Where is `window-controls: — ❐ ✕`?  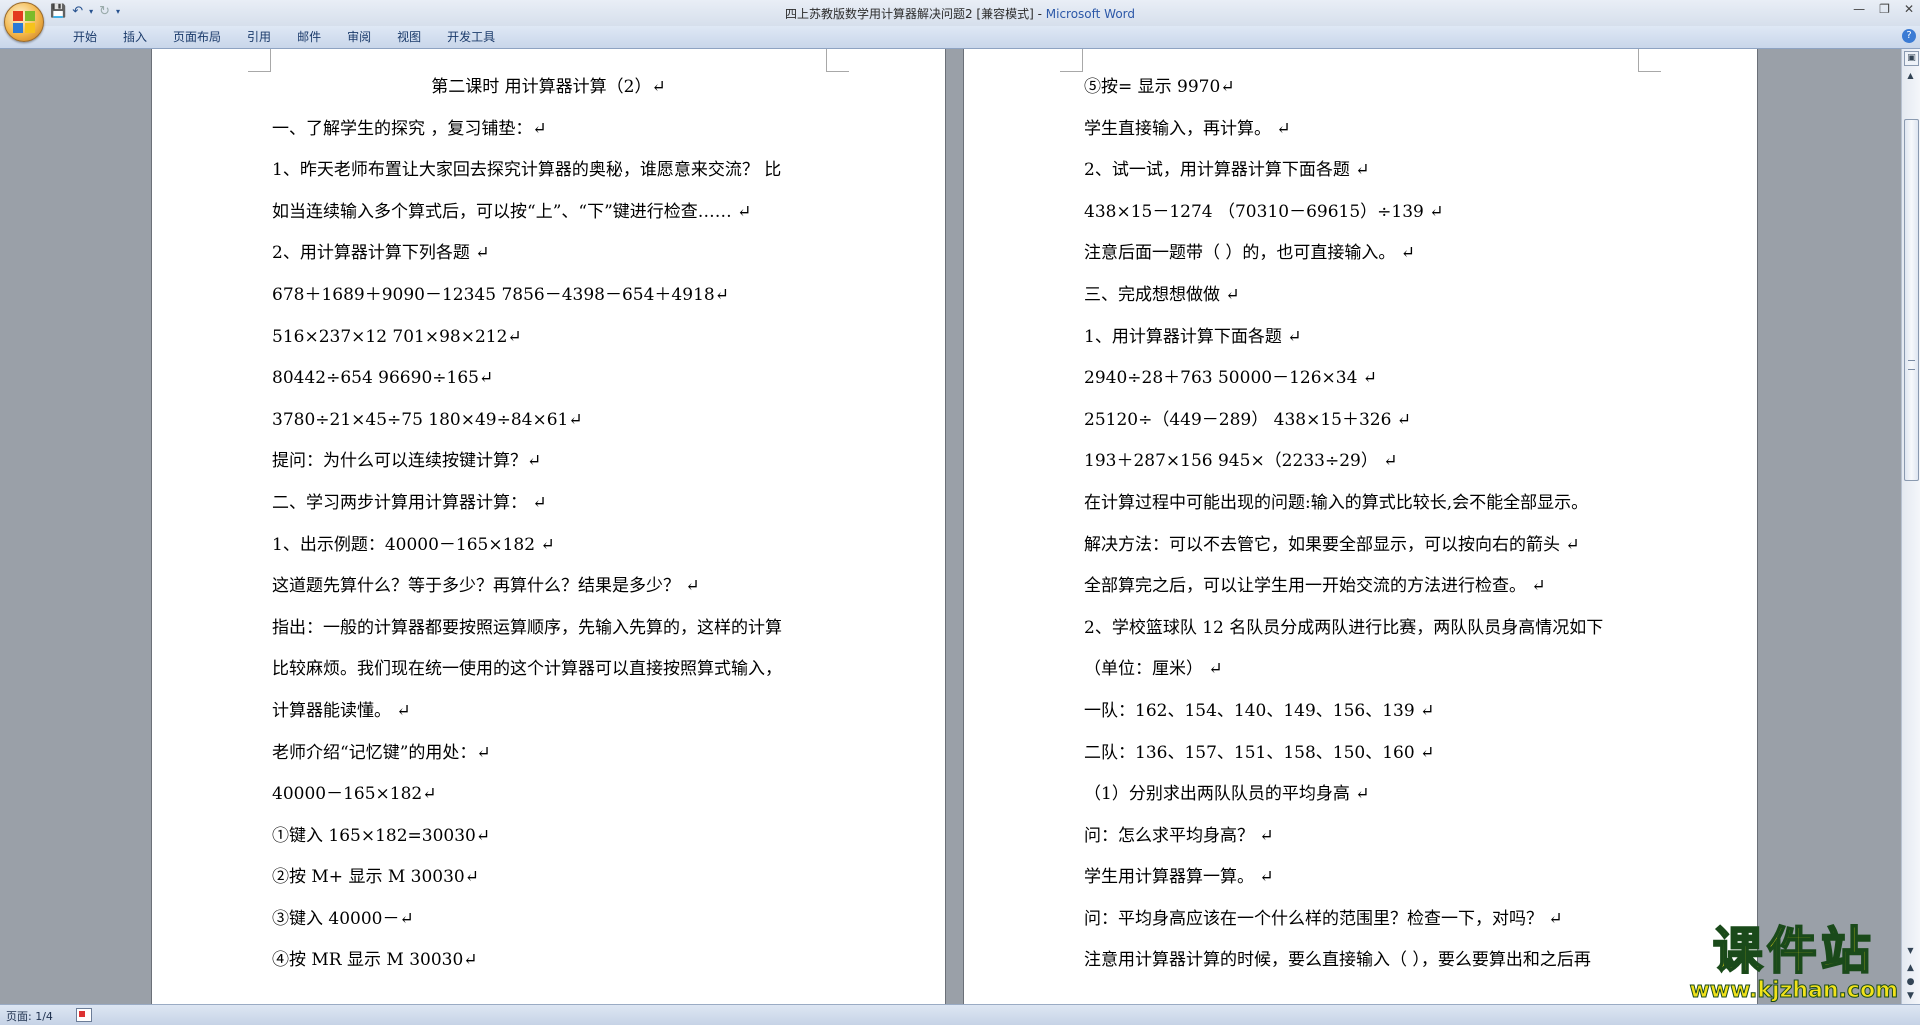
window-controls: — ❐ ✕ is located at coordinates (1883, 9).